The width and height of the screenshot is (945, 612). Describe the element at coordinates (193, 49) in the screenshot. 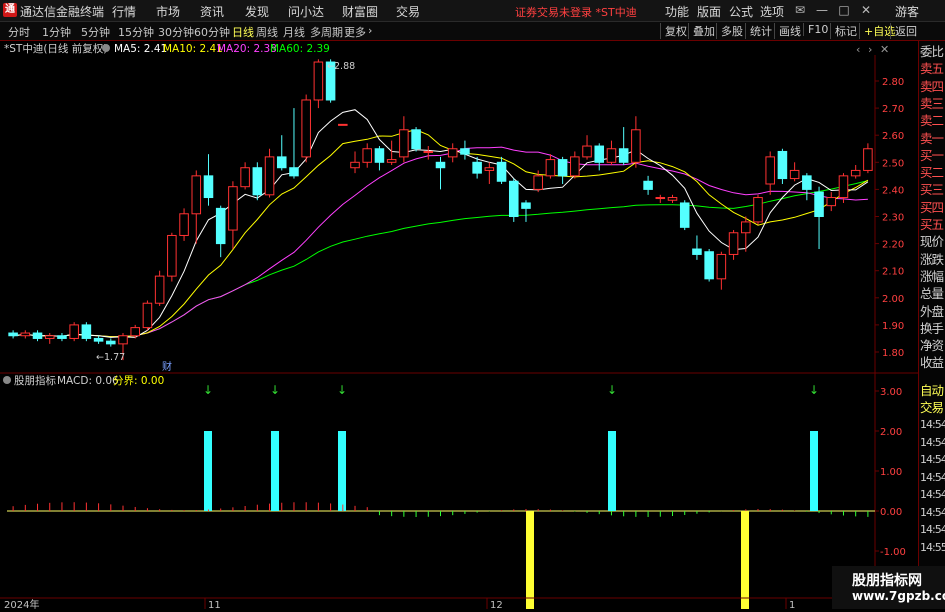

I see `ma10-label: MA10: 2.41` at that location.